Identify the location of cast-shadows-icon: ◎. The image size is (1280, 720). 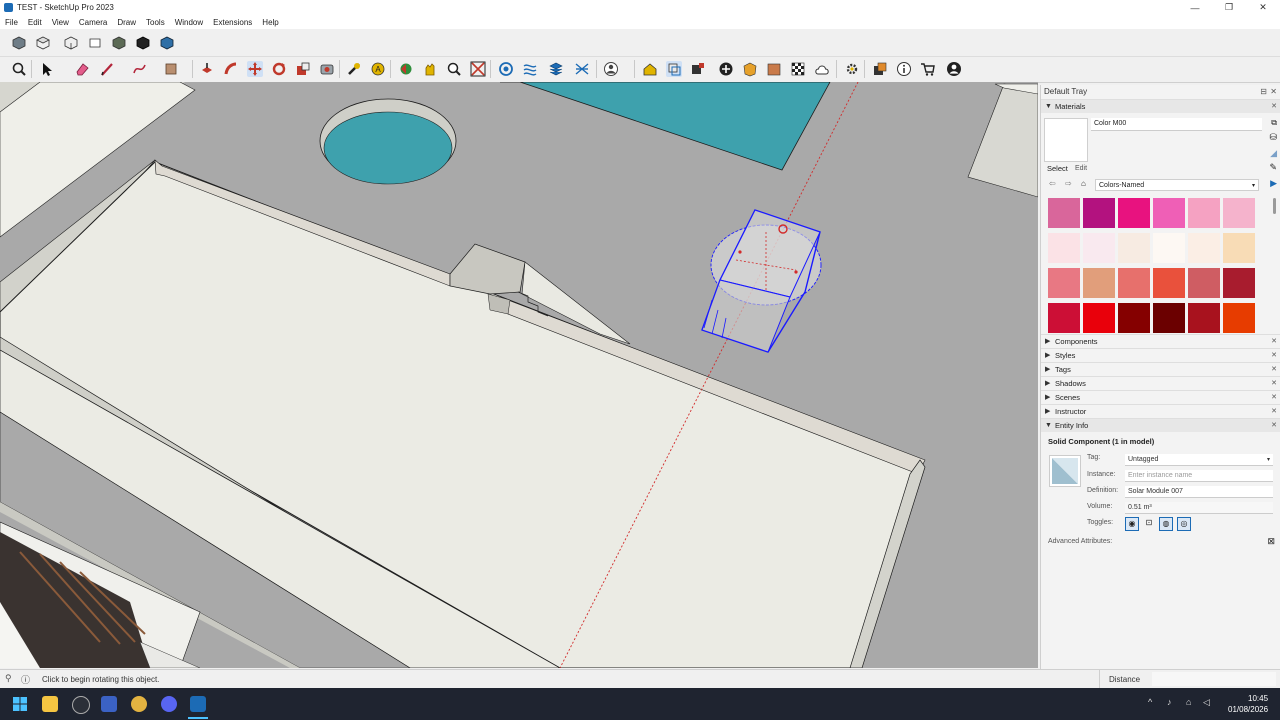
(1184, 524).